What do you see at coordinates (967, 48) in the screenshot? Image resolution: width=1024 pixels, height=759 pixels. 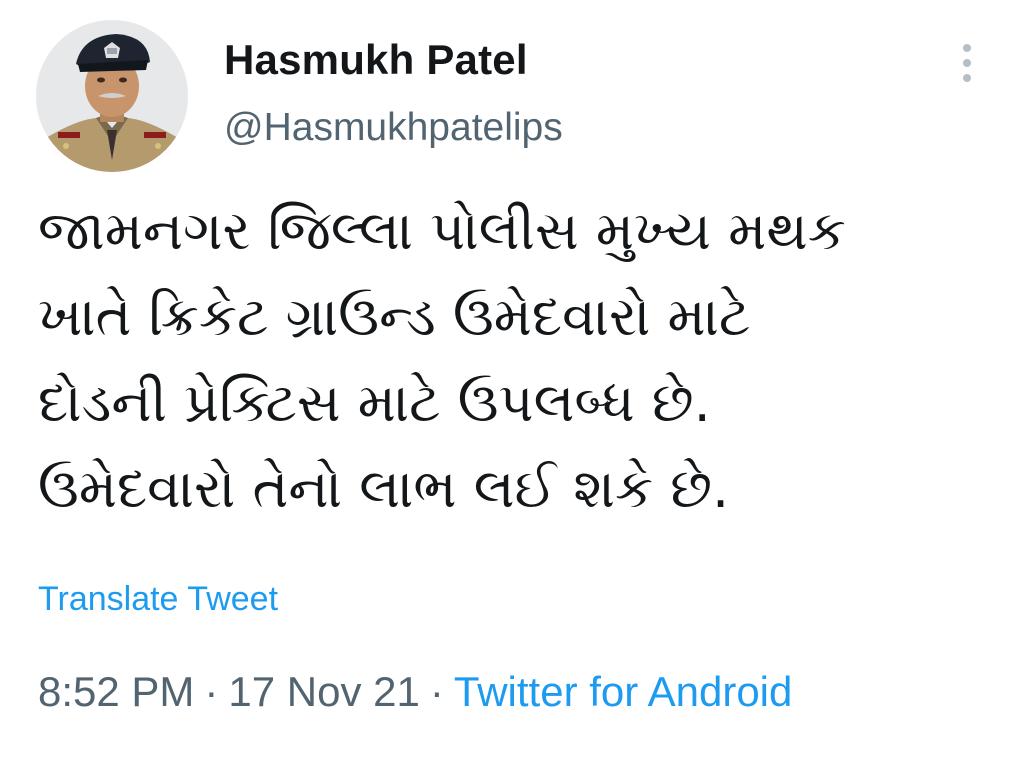 I see `more-options-icon` at bounding box center [967, 48].